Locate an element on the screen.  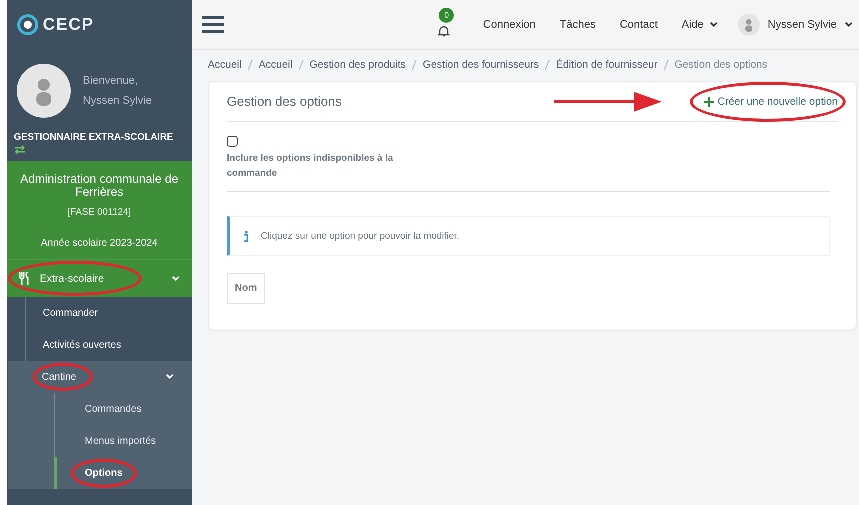
breadcrumb-link: Gestion des fournisseurs is located at coordinates (481, 65).